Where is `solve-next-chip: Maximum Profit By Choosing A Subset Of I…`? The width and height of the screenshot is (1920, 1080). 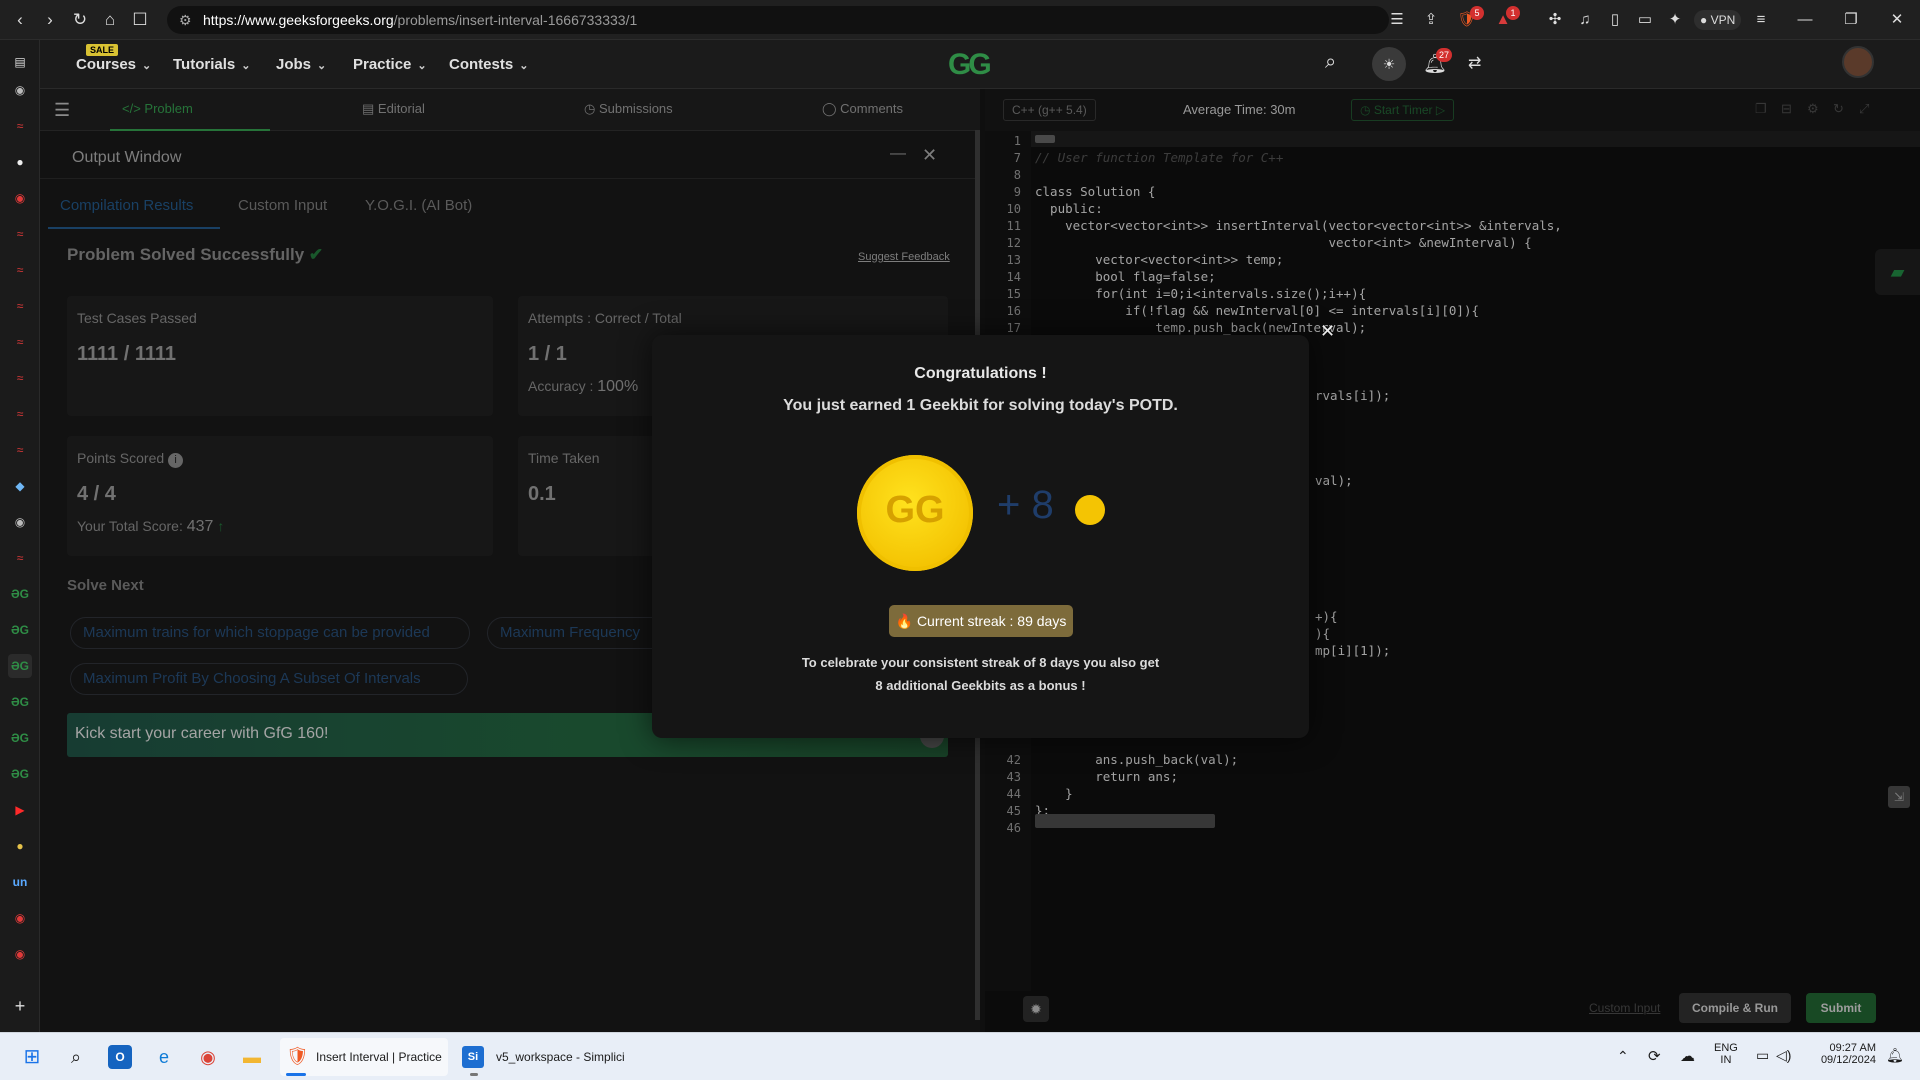
solve-next-chip: Maximum Profit By Choosing A Subset Of I… is located at coordinates (269, 679).